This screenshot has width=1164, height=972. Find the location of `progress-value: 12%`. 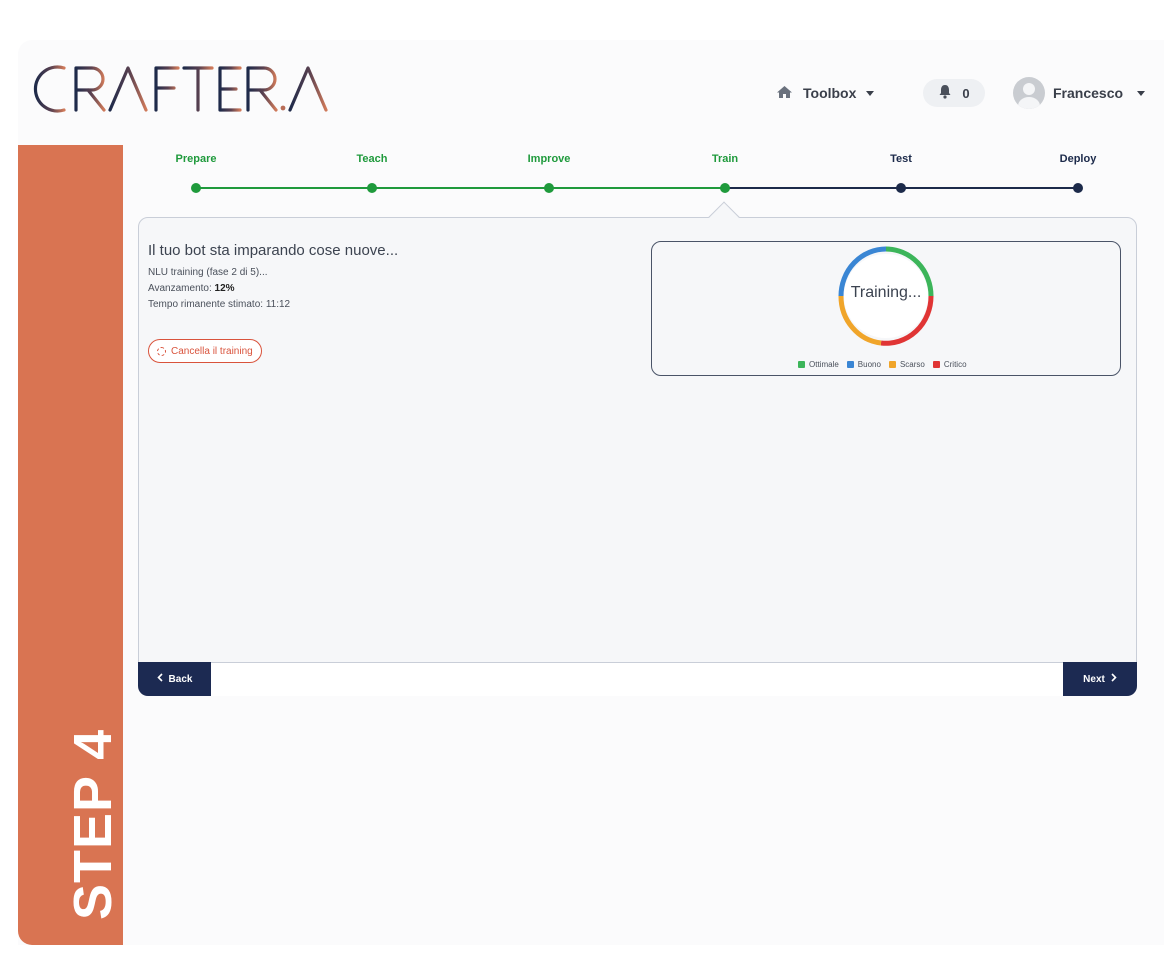

progress-value: 12% is located at coordinates (224, 288).